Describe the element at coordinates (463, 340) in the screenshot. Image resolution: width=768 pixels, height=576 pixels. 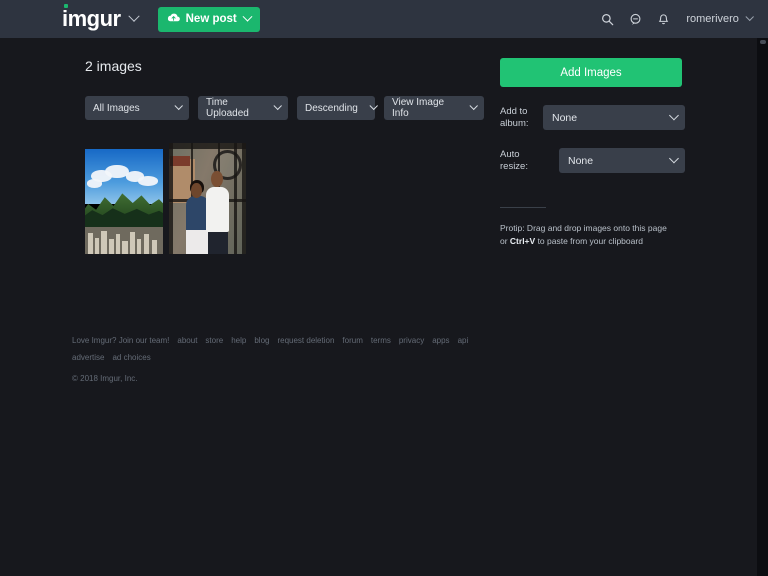
I see `footer-link-api: api` at that location.